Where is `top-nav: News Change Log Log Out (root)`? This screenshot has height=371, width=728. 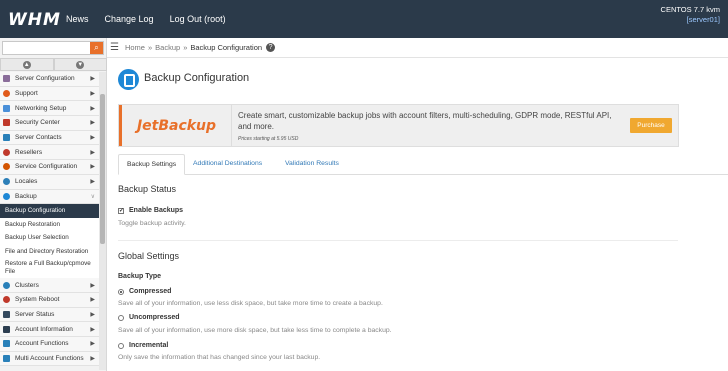
top-nav: News Change Log Log Out (root) is located at coordinates (154, 19).